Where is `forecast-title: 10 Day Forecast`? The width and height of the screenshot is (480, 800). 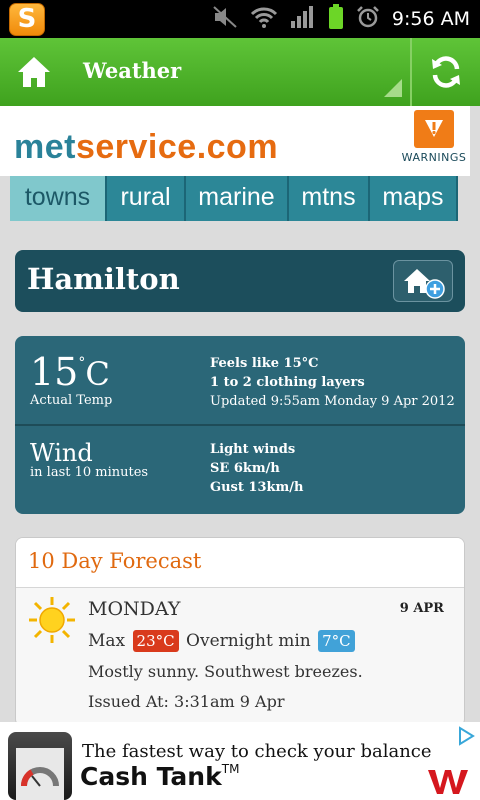
forecast-title: 10 Day Forecast is located at coordinates (115, 561).